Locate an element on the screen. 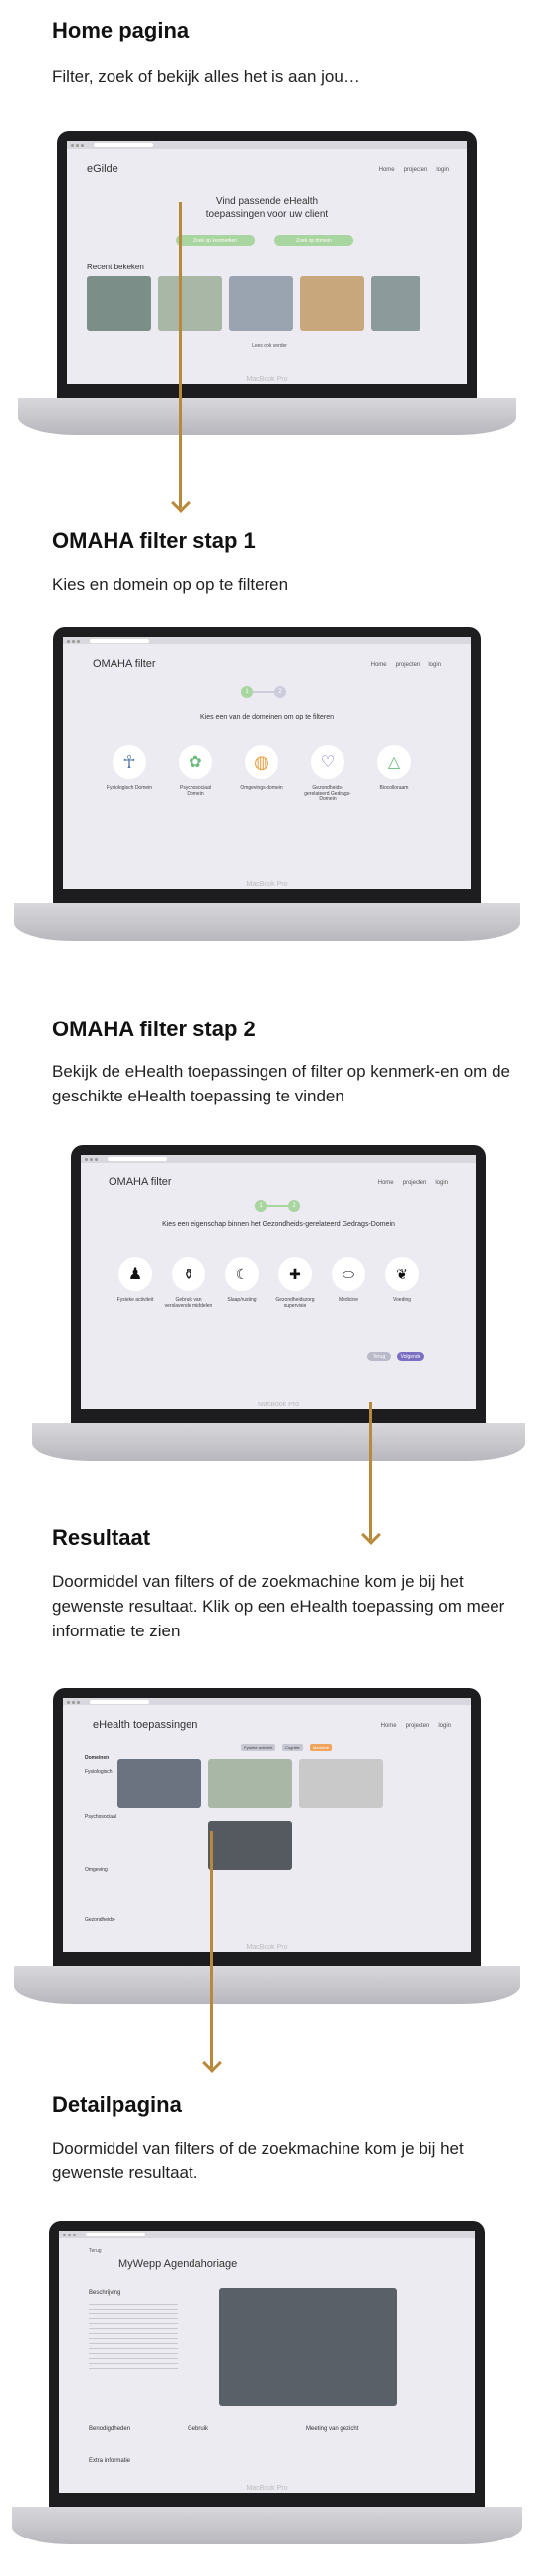  bed-icon: ☾ is located at coordinates (242, 1273).